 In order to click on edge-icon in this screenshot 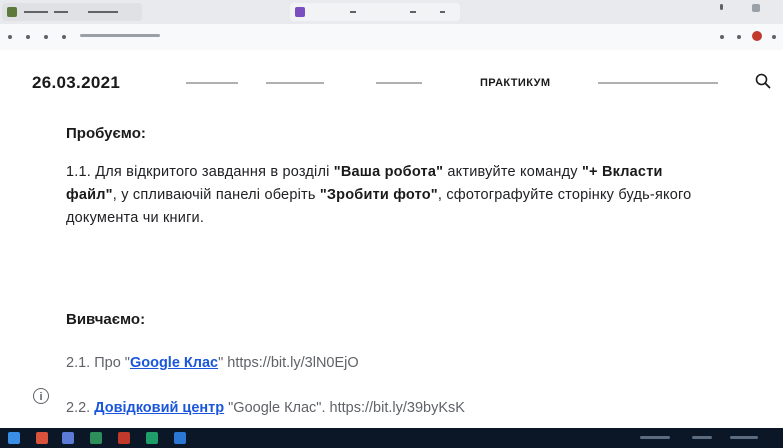, I will do `click(180, 438)`.